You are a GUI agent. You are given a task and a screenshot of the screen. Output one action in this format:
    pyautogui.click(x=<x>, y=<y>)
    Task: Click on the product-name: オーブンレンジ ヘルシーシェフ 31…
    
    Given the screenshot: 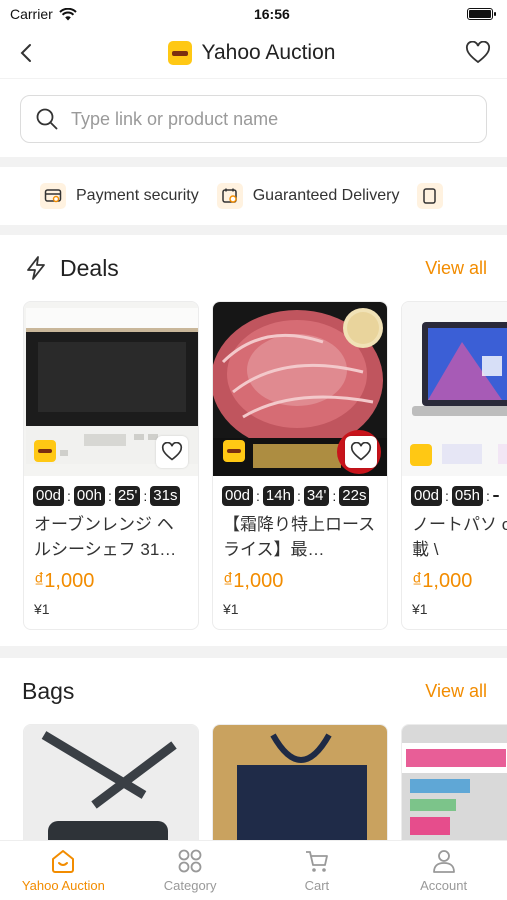 What is the action you would take?
    pyautogui.click(x=105, y=537)
    